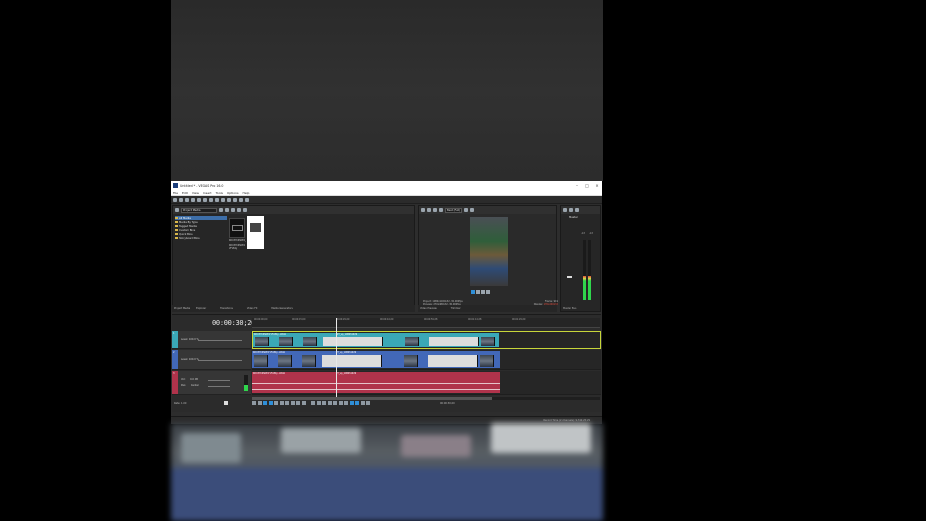 This screenshot has height=521, width=926. What do you see at coordinates (219, 380) in the screenshot?
I see `track-volume-slider` at bounding box center [219, 380].